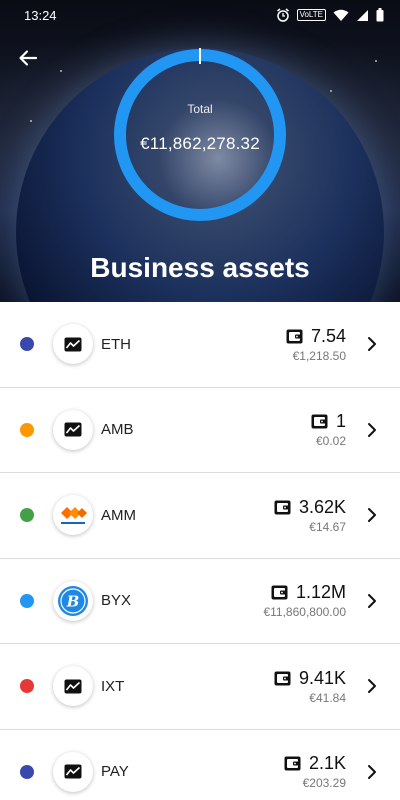  Describe the element at coordinates (200, 345) in the screenshot. I see `asset-row-eth: ETH 7.54 €1,218.50` at that location.